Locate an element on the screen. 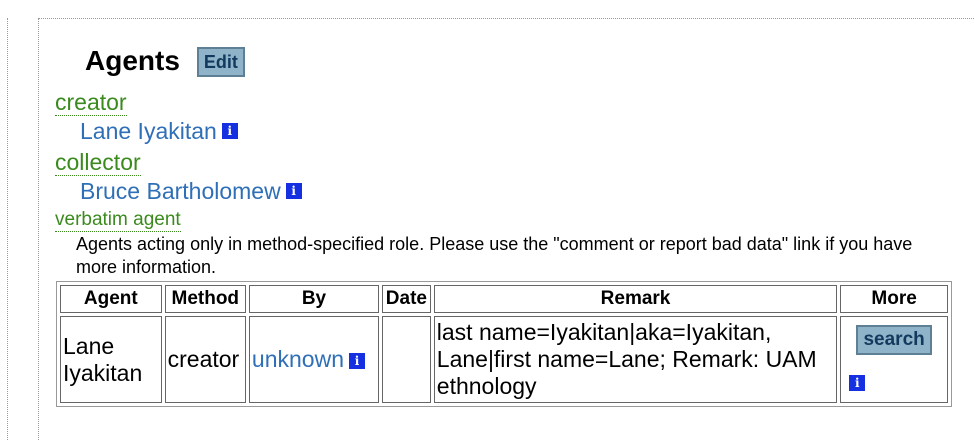 This screenshot has height=440, width=974. header-date: Date is located at coordinates (406, 299).